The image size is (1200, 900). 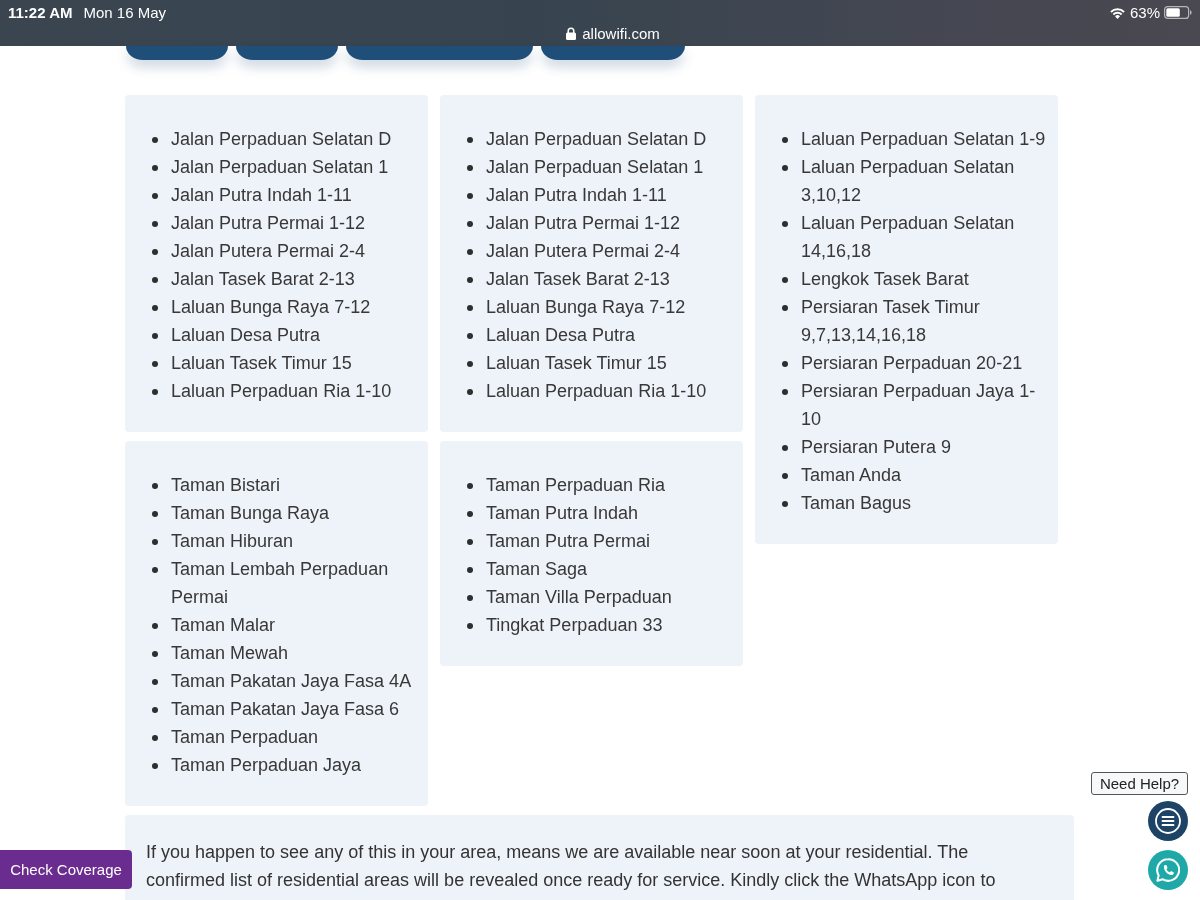 What do you see at coordinates (1178, 12) in the screenshot?
I see `battery-icon` at bounding box center [1178, 12].